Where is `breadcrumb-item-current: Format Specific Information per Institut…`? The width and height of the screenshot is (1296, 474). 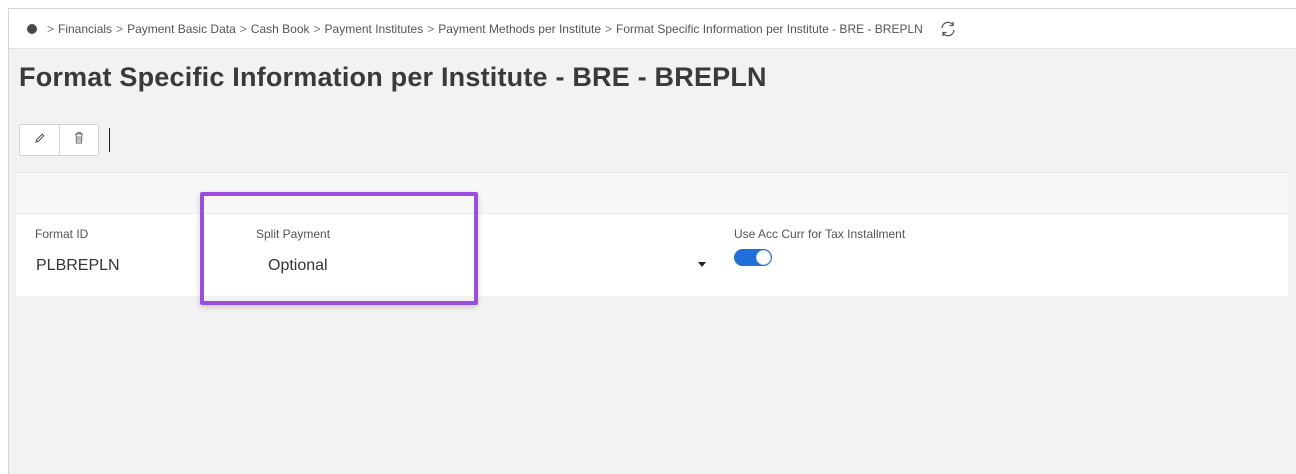
breadcrumb-item-current: Format Specific Information per Institut… is located at coordinates (769, 28).